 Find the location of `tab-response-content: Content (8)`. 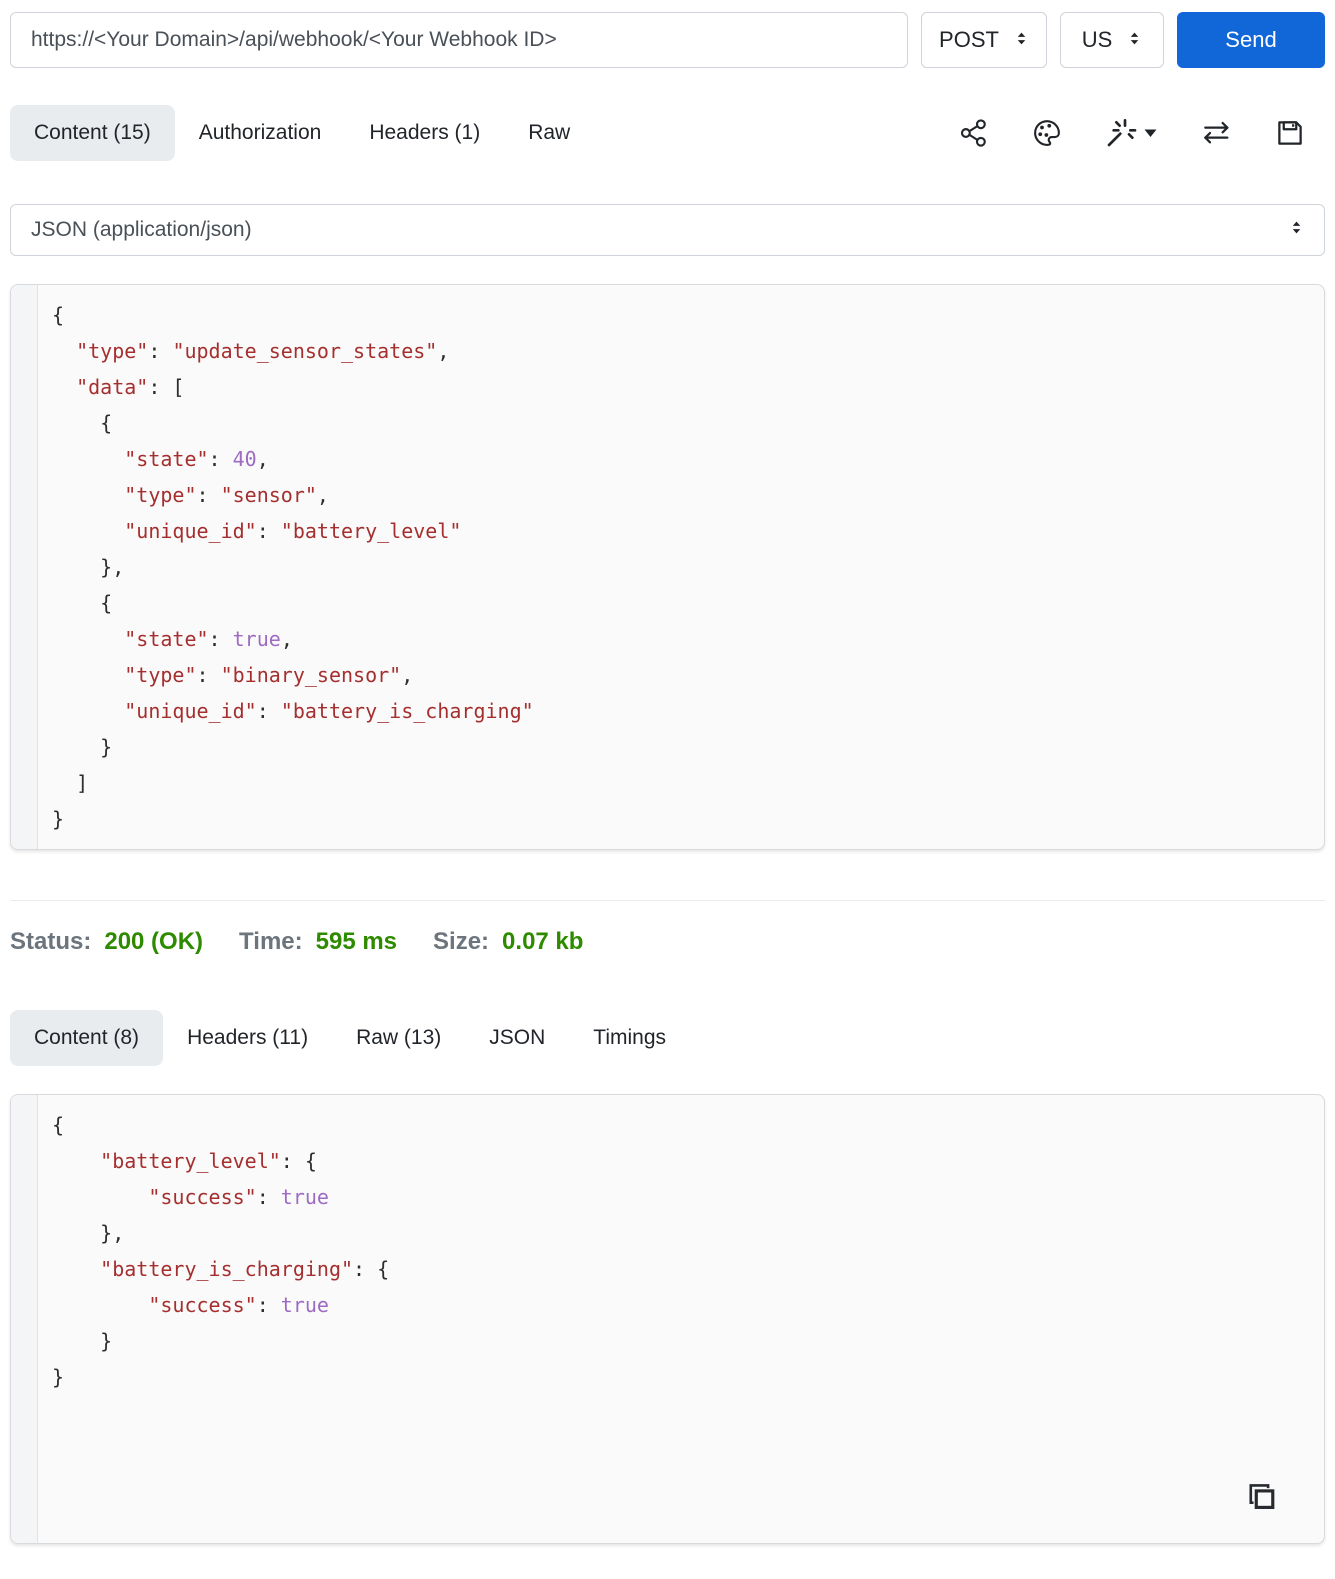

tab-response-content: Content (8) is located at coordinates (87, 1038).